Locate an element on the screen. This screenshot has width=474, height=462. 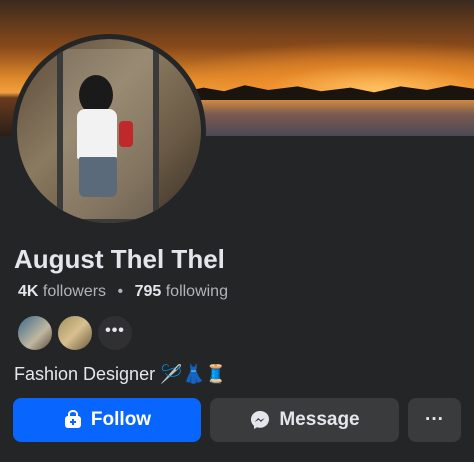
follow-button: Follow is located at coordinates (107, 420).